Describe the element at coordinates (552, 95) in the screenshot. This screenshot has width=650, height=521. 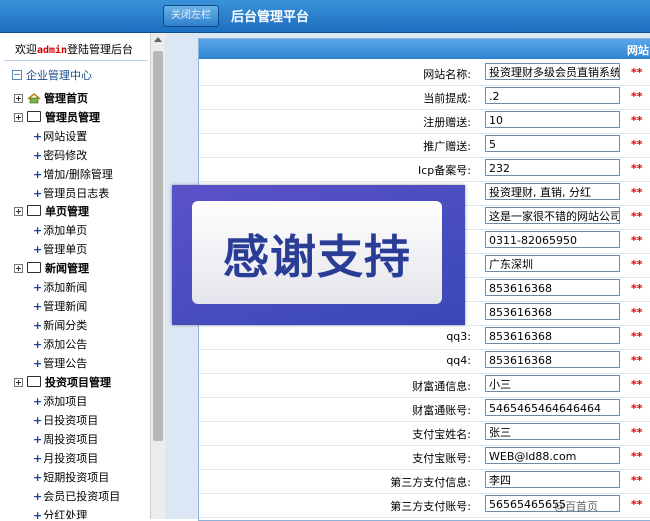
I see `field-input: .2` at that location.